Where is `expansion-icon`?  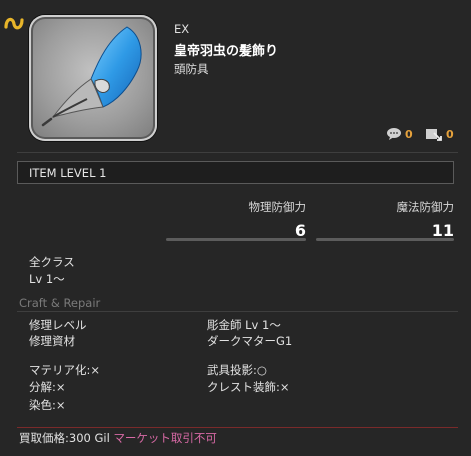 expansion-icon is located at coordinates (14, 23).